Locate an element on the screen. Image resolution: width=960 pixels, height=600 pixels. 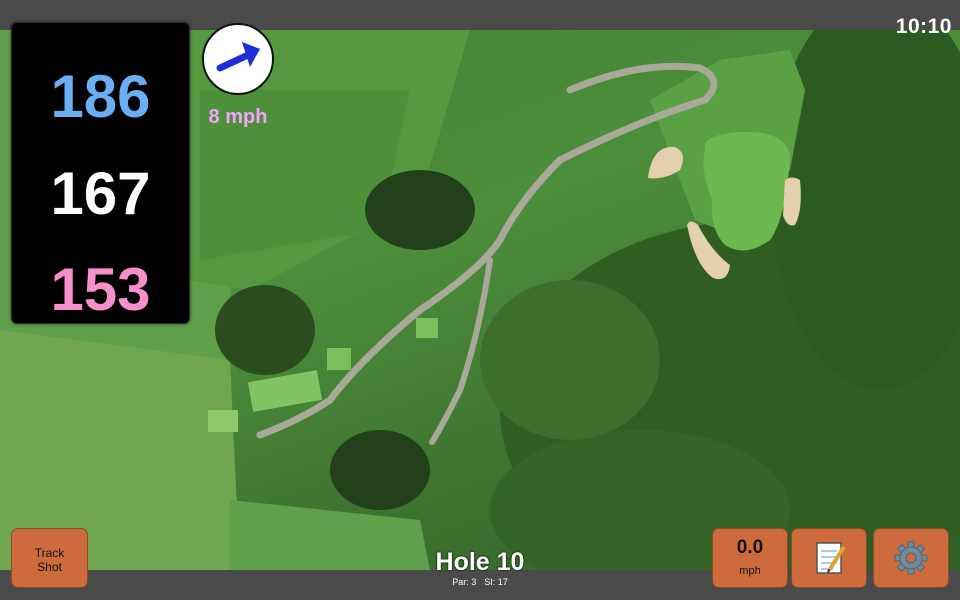
wind-arrow-icon is located at coordinates (238, 57).